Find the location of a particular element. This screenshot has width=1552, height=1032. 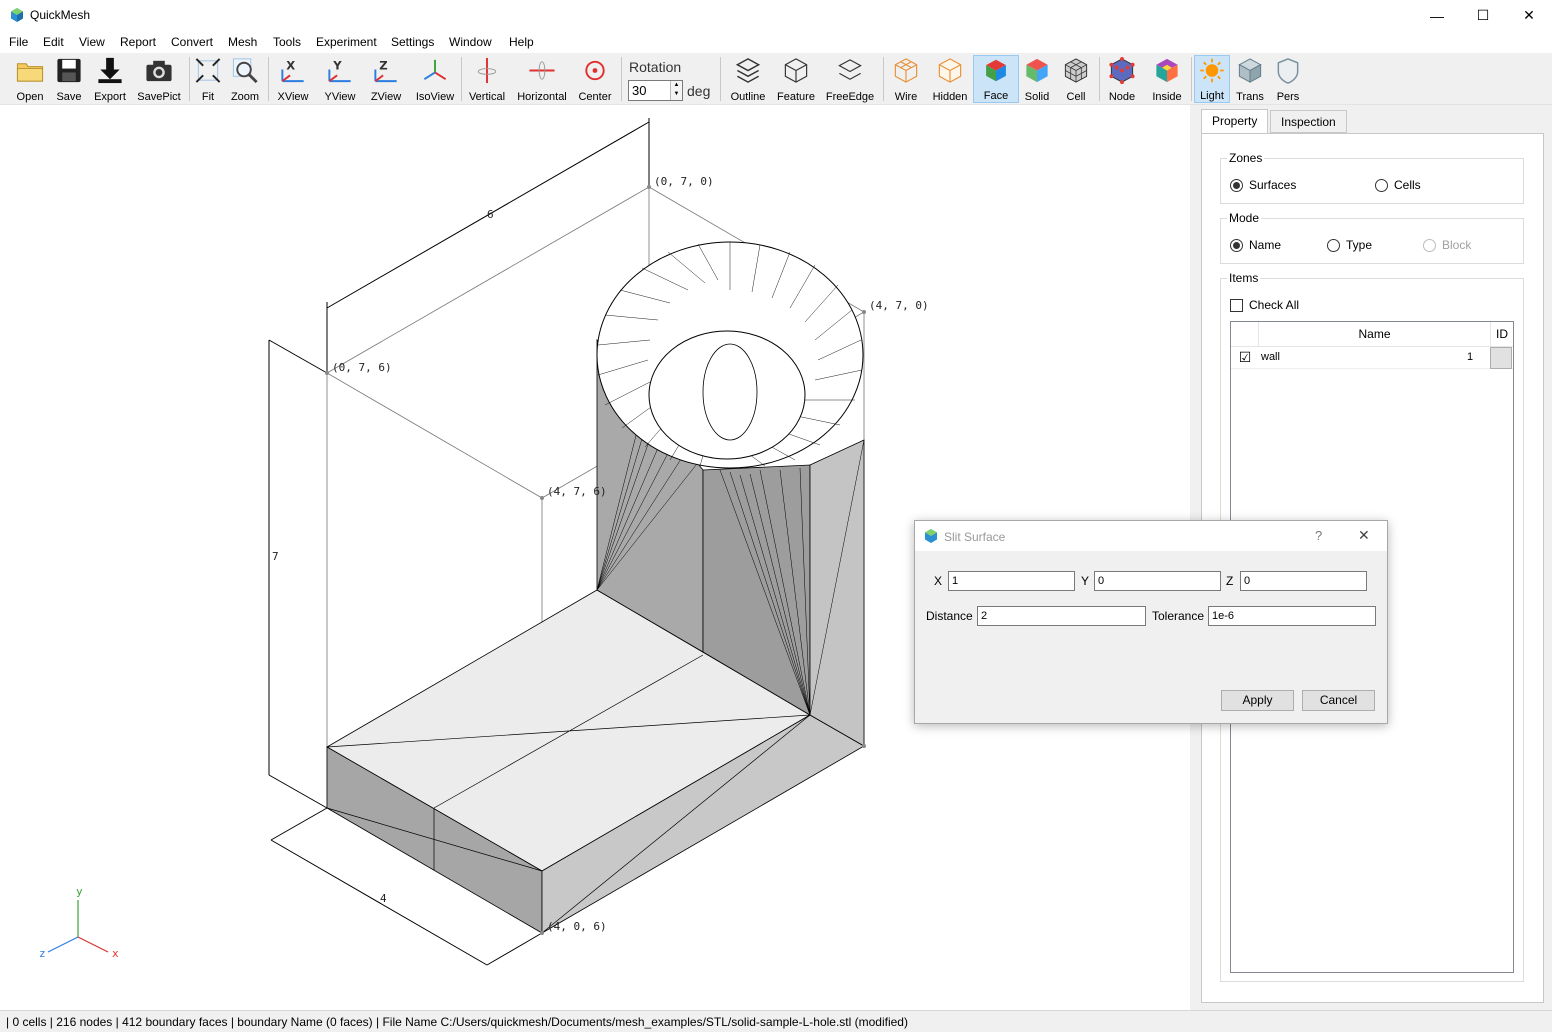

items-group-title: Items is located at coordinates (1244, 278).